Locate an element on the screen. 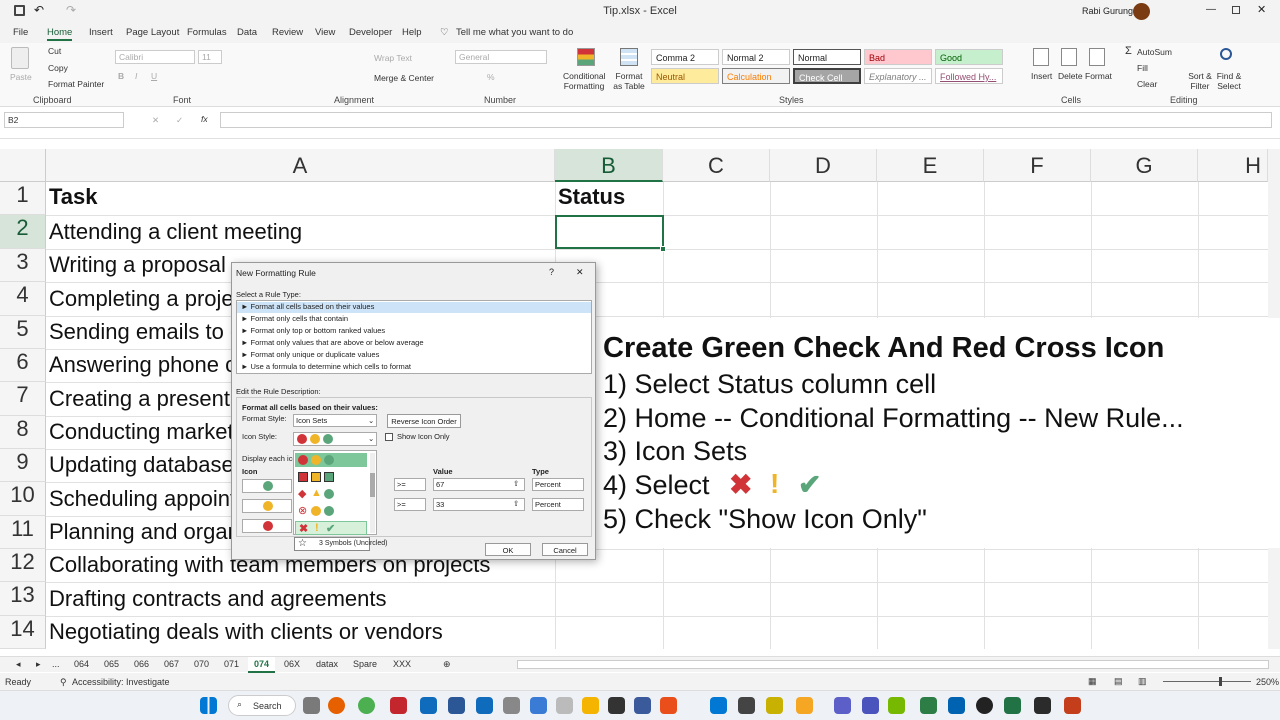 The width and height of the screenshot is (1280, 720). insert-cells-icon is located at coordinates (1041, 57).